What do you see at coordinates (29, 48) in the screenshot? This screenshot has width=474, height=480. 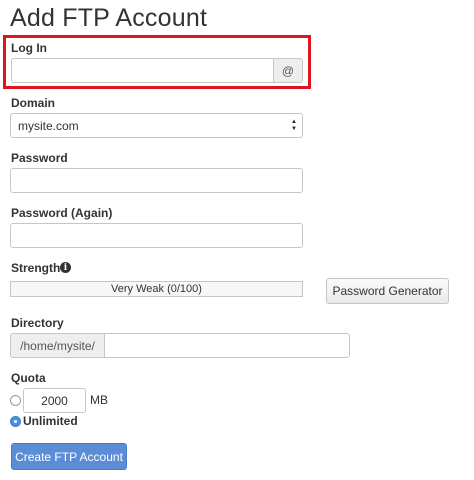 I see `login-label: Log In` at bounding box center [29, 48].